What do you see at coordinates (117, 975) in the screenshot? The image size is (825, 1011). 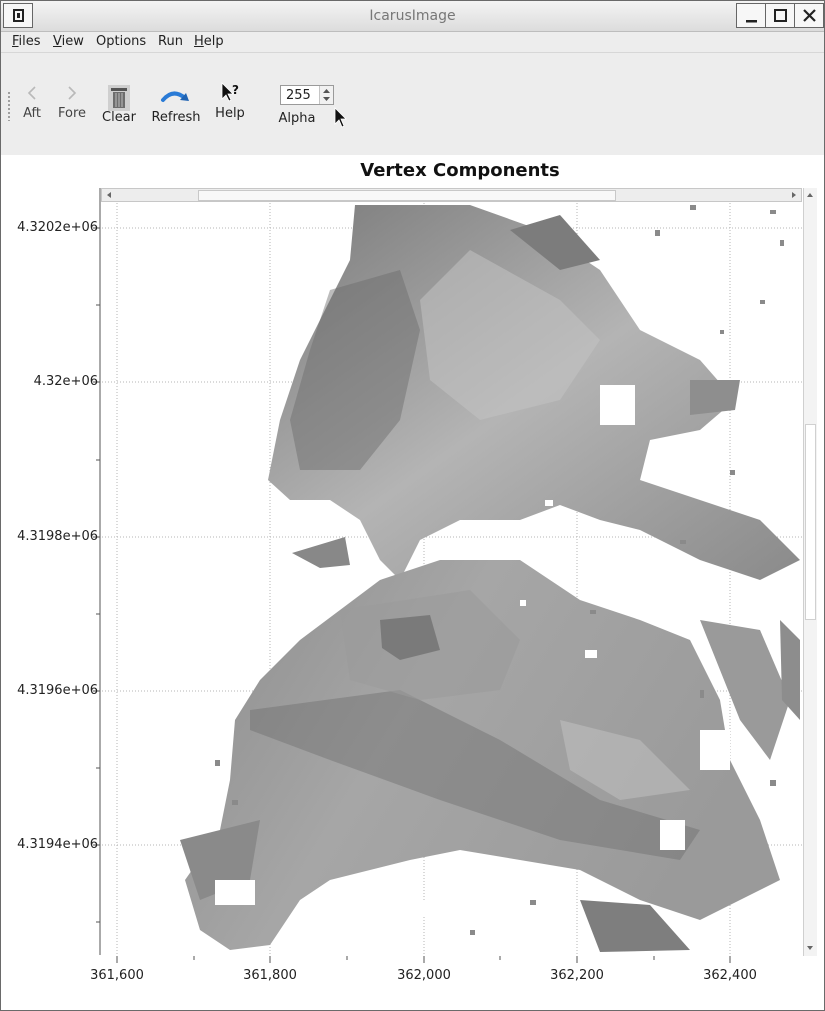 I see `x-tick-label: 361,600` at bounding box center [117, 975].